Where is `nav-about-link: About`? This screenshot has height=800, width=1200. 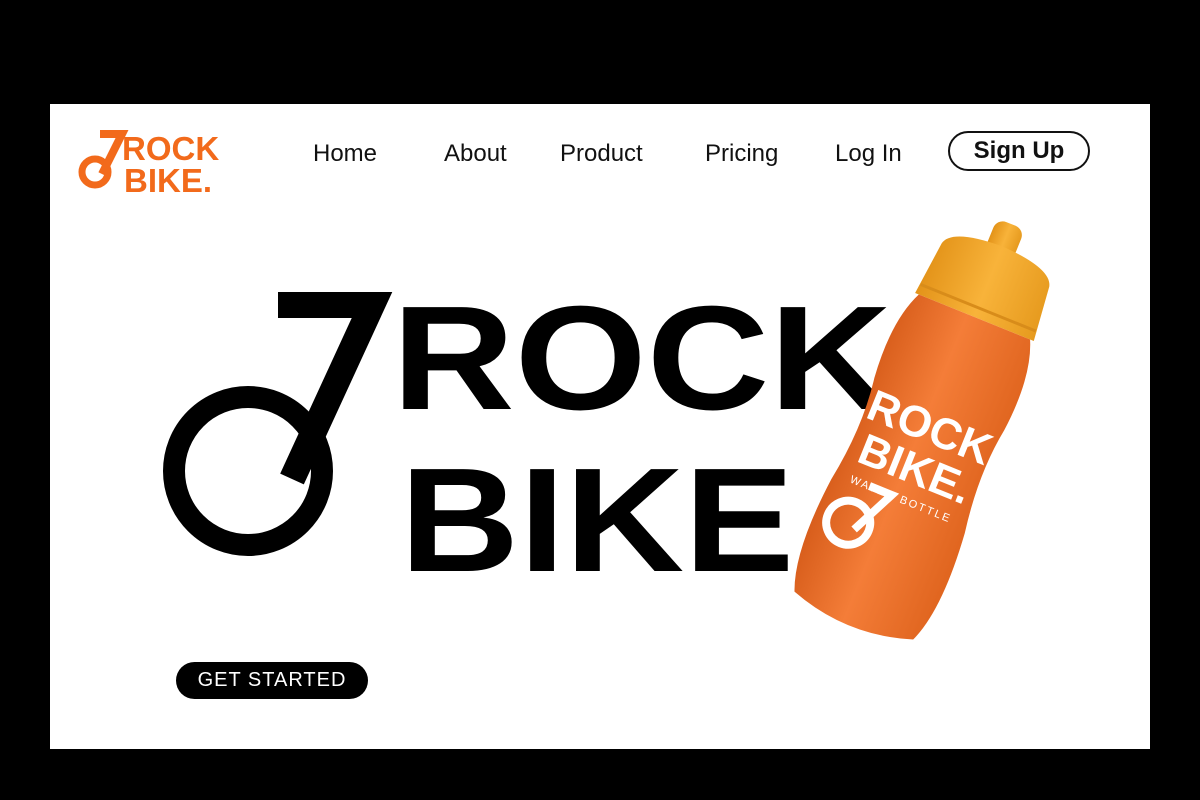
nav-about-link: About is located at coordinates (475, 154).